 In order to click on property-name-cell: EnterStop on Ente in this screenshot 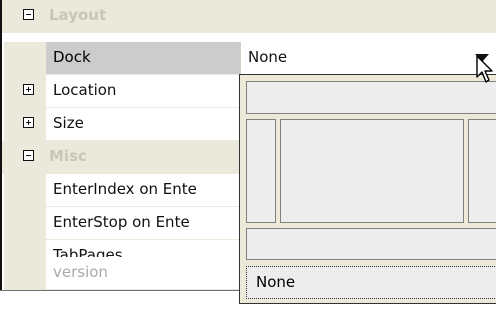, I will do `click(143, 223)`.